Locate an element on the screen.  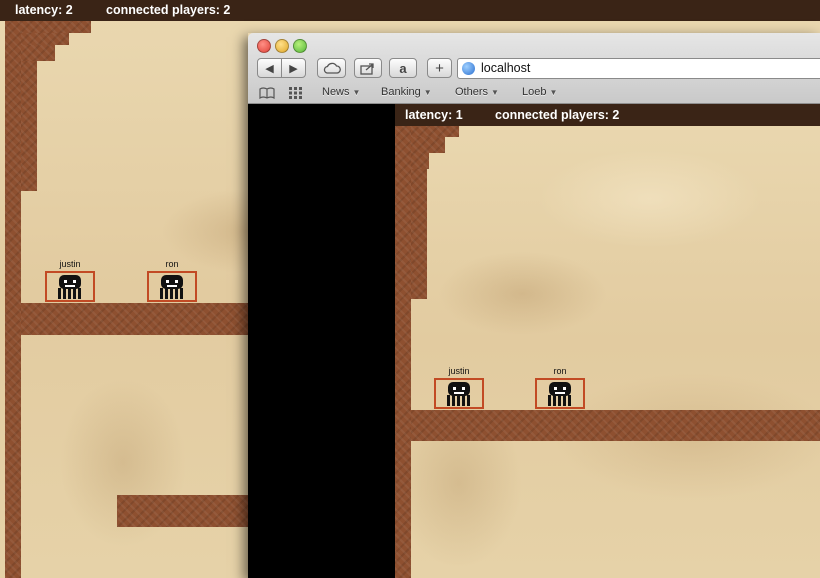
url-text: localhost is located at coordinates (506, 68).